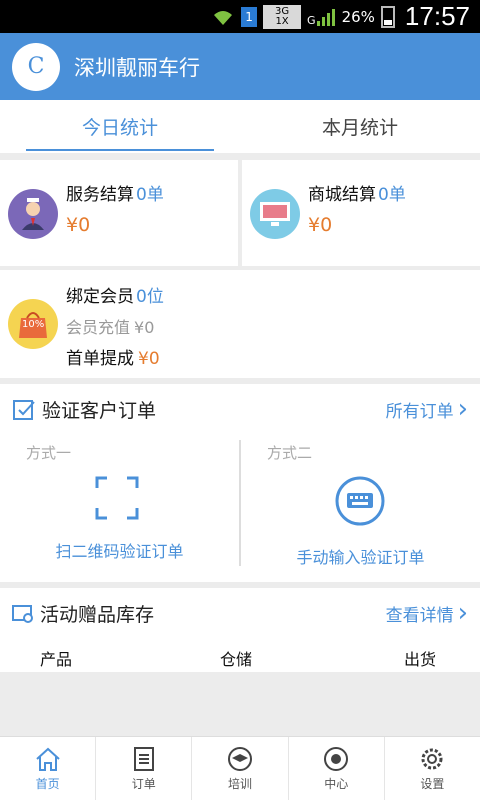  Describe the element at coordinates (240, 630) in the screenshot. I see `inventory-section: 活动赠品库存 查看详情 › 产品 仓储 出货` at that location.